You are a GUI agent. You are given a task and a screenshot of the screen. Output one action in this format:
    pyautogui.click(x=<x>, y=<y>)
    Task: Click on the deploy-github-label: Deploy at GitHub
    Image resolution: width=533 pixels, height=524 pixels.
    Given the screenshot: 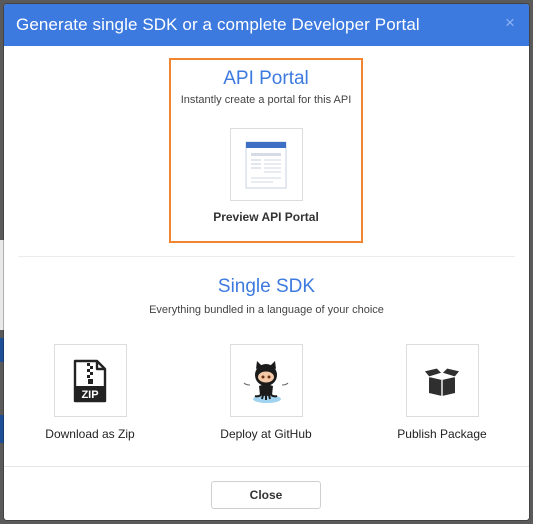 What is the action you would take?
    pyautogui.click(x=266, y=434)
    